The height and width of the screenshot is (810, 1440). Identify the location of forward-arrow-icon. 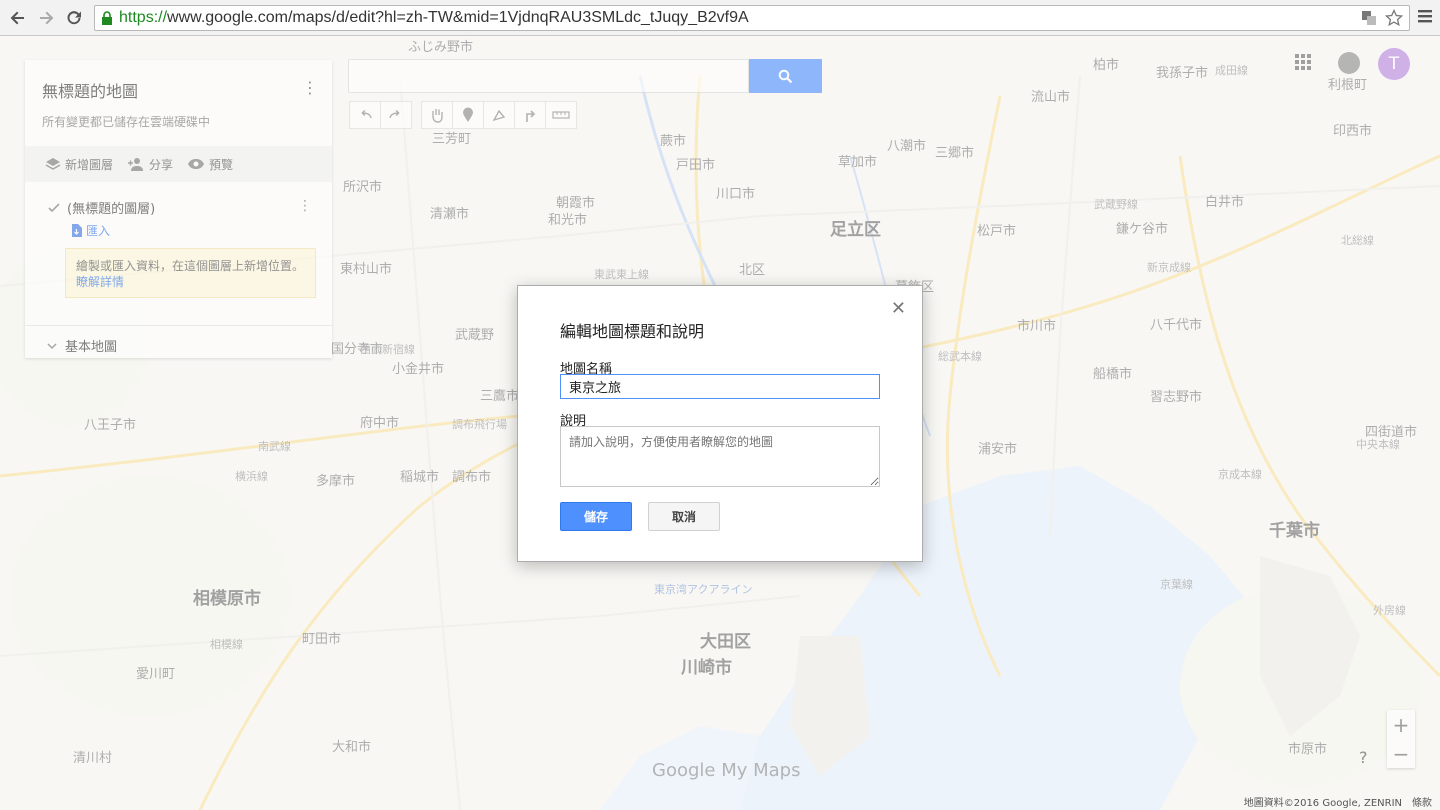
(47, 18).